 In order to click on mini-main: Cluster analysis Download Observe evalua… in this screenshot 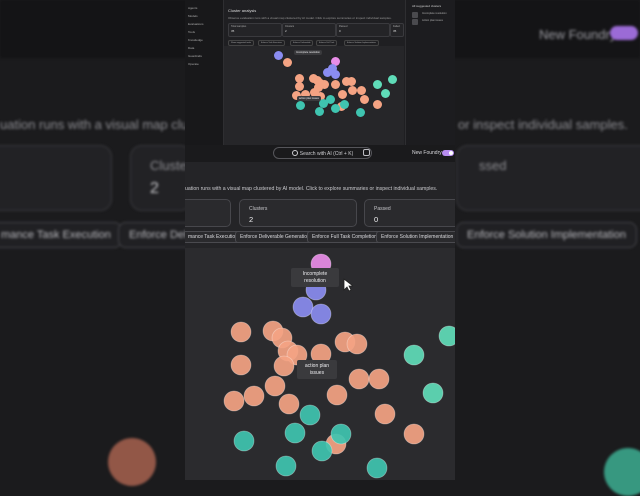, I will do `click(338, 74)`.